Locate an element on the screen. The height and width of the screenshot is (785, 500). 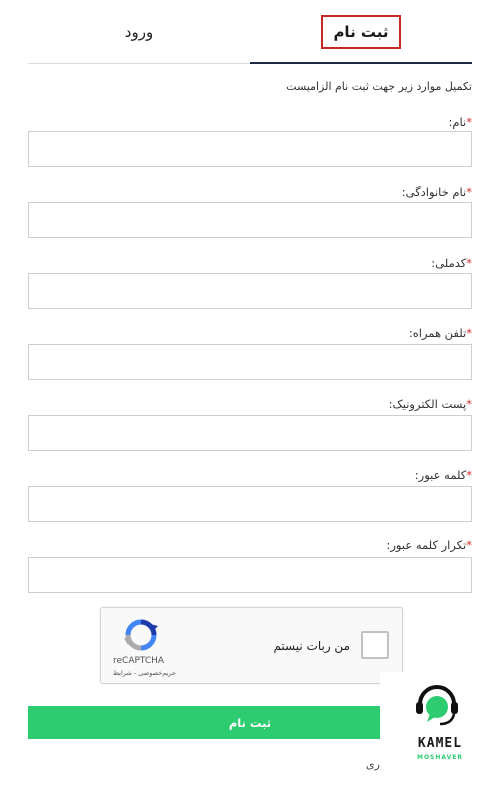
national-code-input is located at coordinates (250, 291).